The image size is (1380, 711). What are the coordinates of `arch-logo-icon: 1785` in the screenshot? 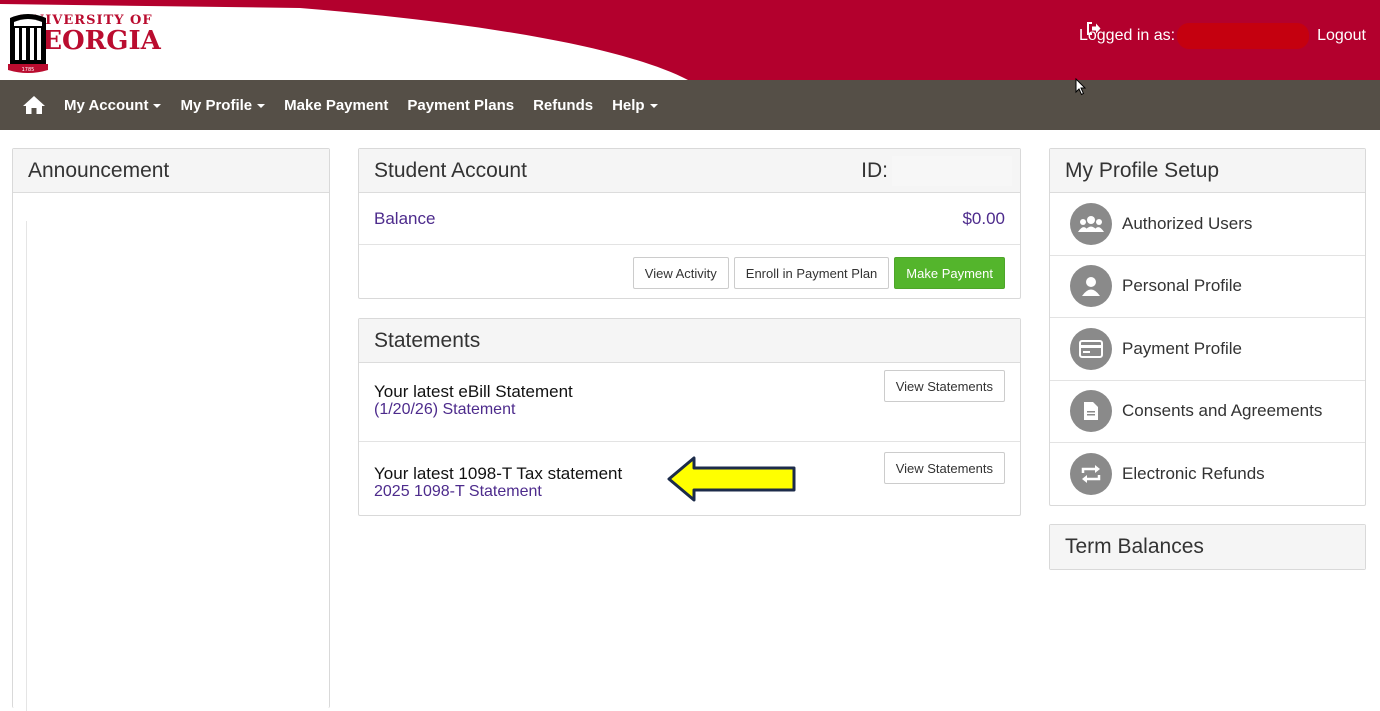 It's located at (28, 43).